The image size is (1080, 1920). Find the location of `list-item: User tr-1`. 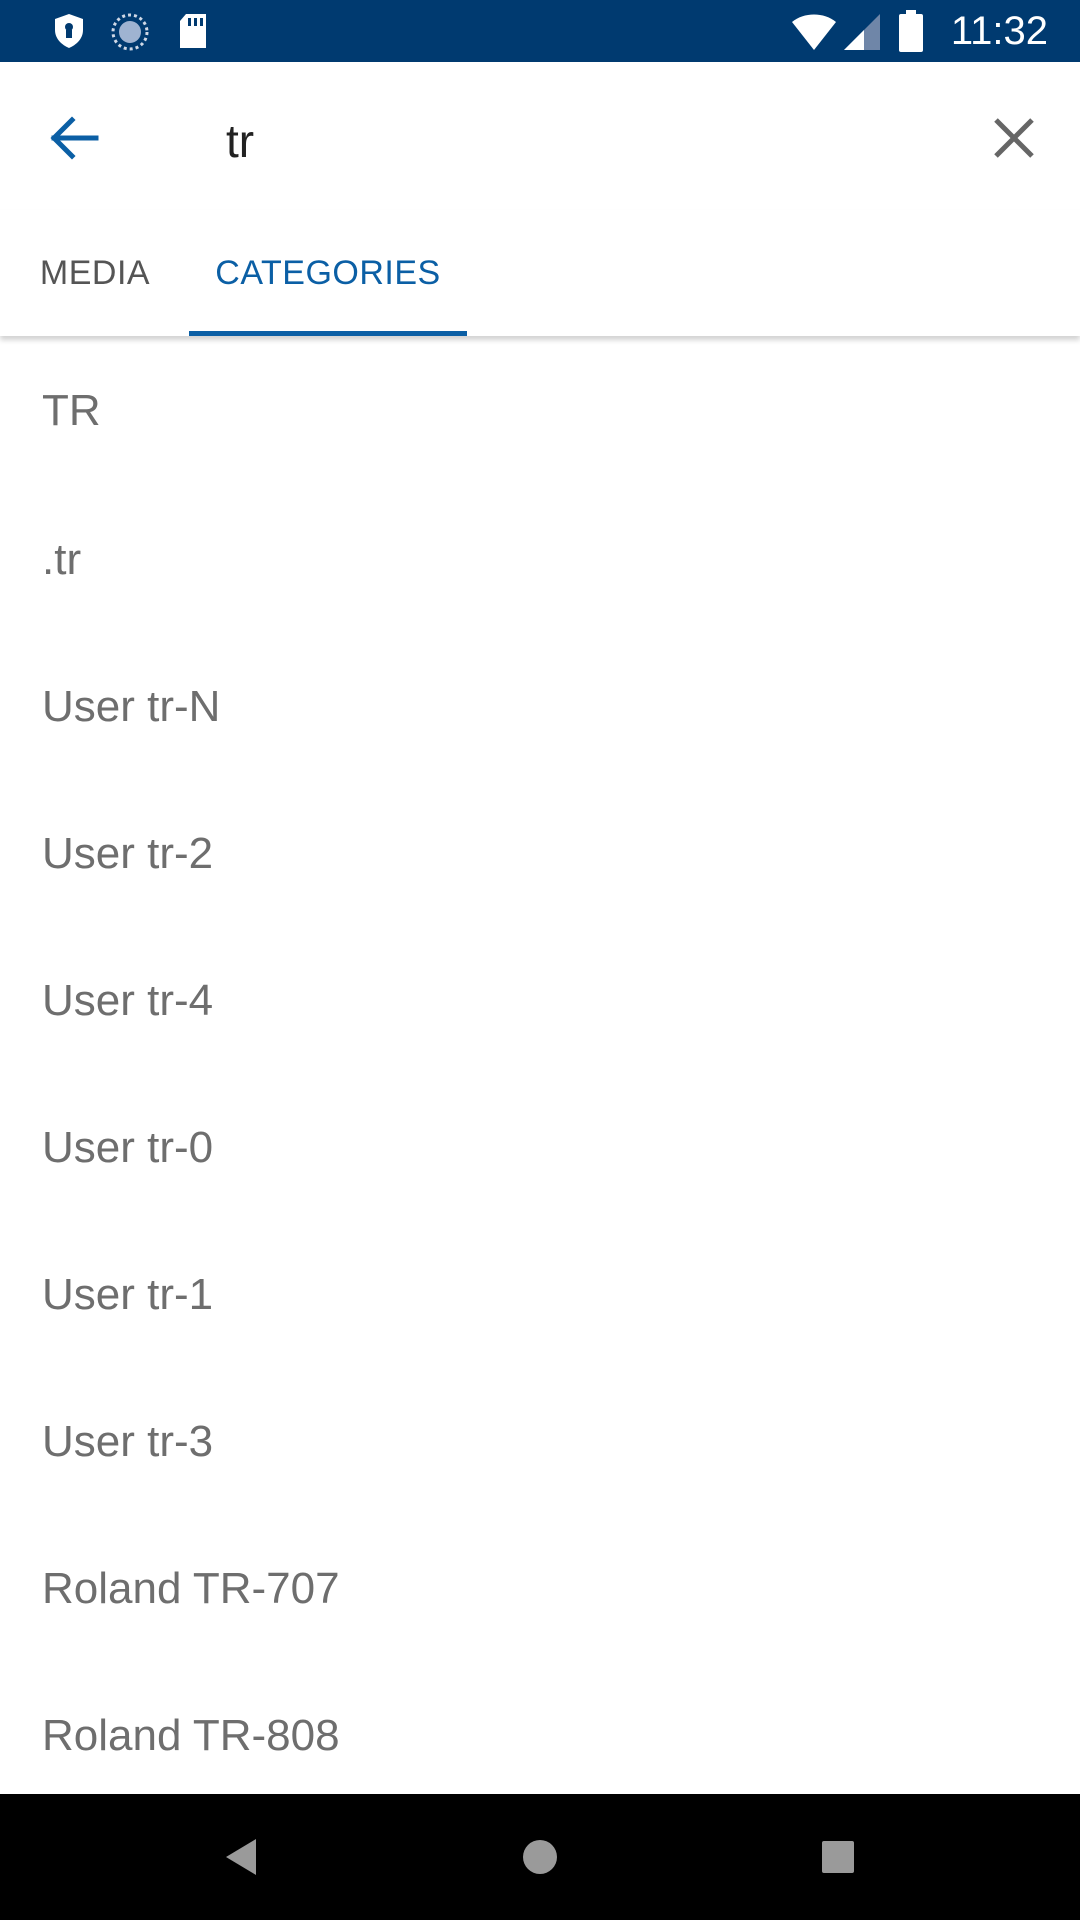

list-item: User tr-1 is located at coordinates (540, 1294).